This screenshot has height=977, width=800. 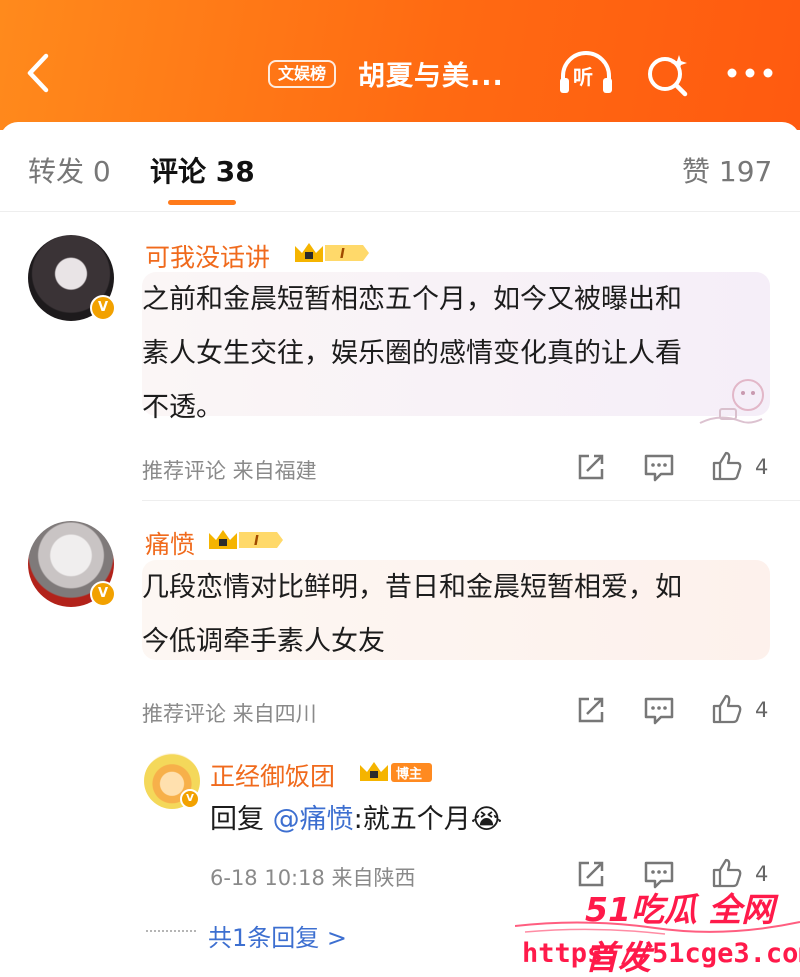 What do you see at coordinates (428, 819) in the screenshot?
I see `reply-body: :就五个月😭` at bounding box center [428, 819].